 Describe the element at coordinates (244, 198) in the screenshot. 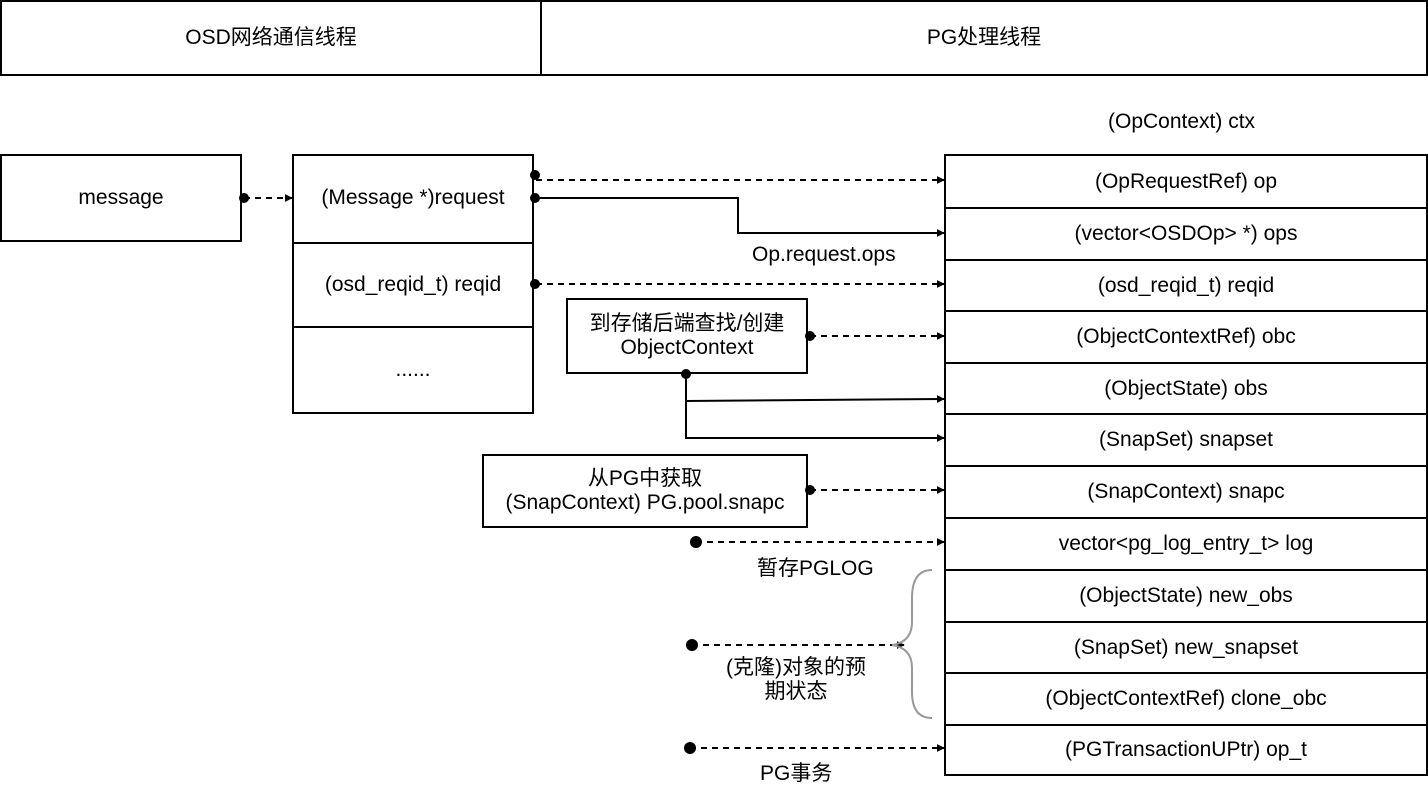

I see `dot-message` at that location.